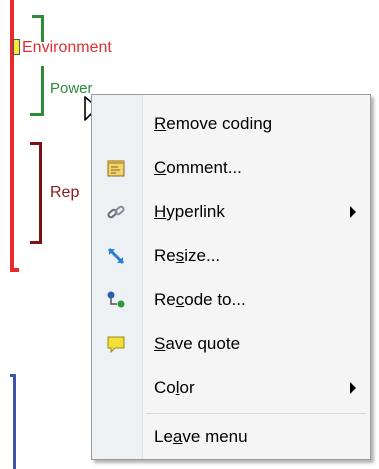 The image size is (379, 469). Describe the element at coordinates (116, 299) in the screenshot. I see `recode-icon` at that location.